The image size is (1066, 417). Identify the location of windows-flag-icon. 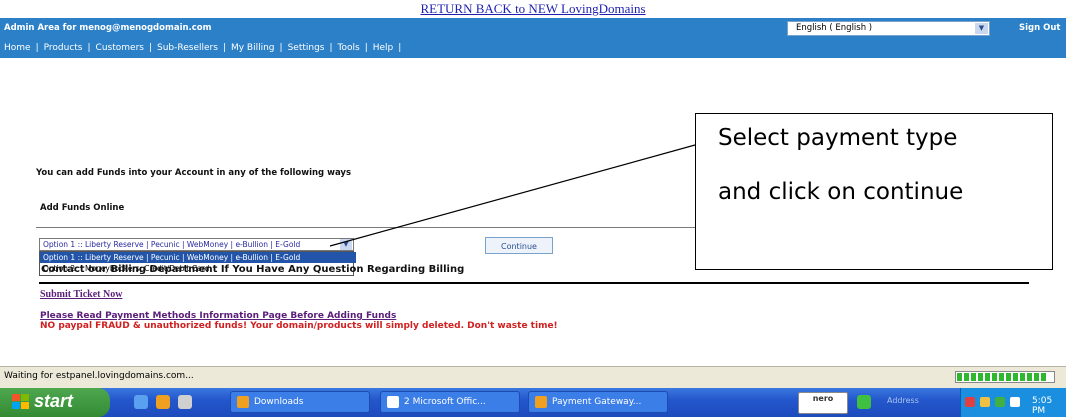
(20, 401).